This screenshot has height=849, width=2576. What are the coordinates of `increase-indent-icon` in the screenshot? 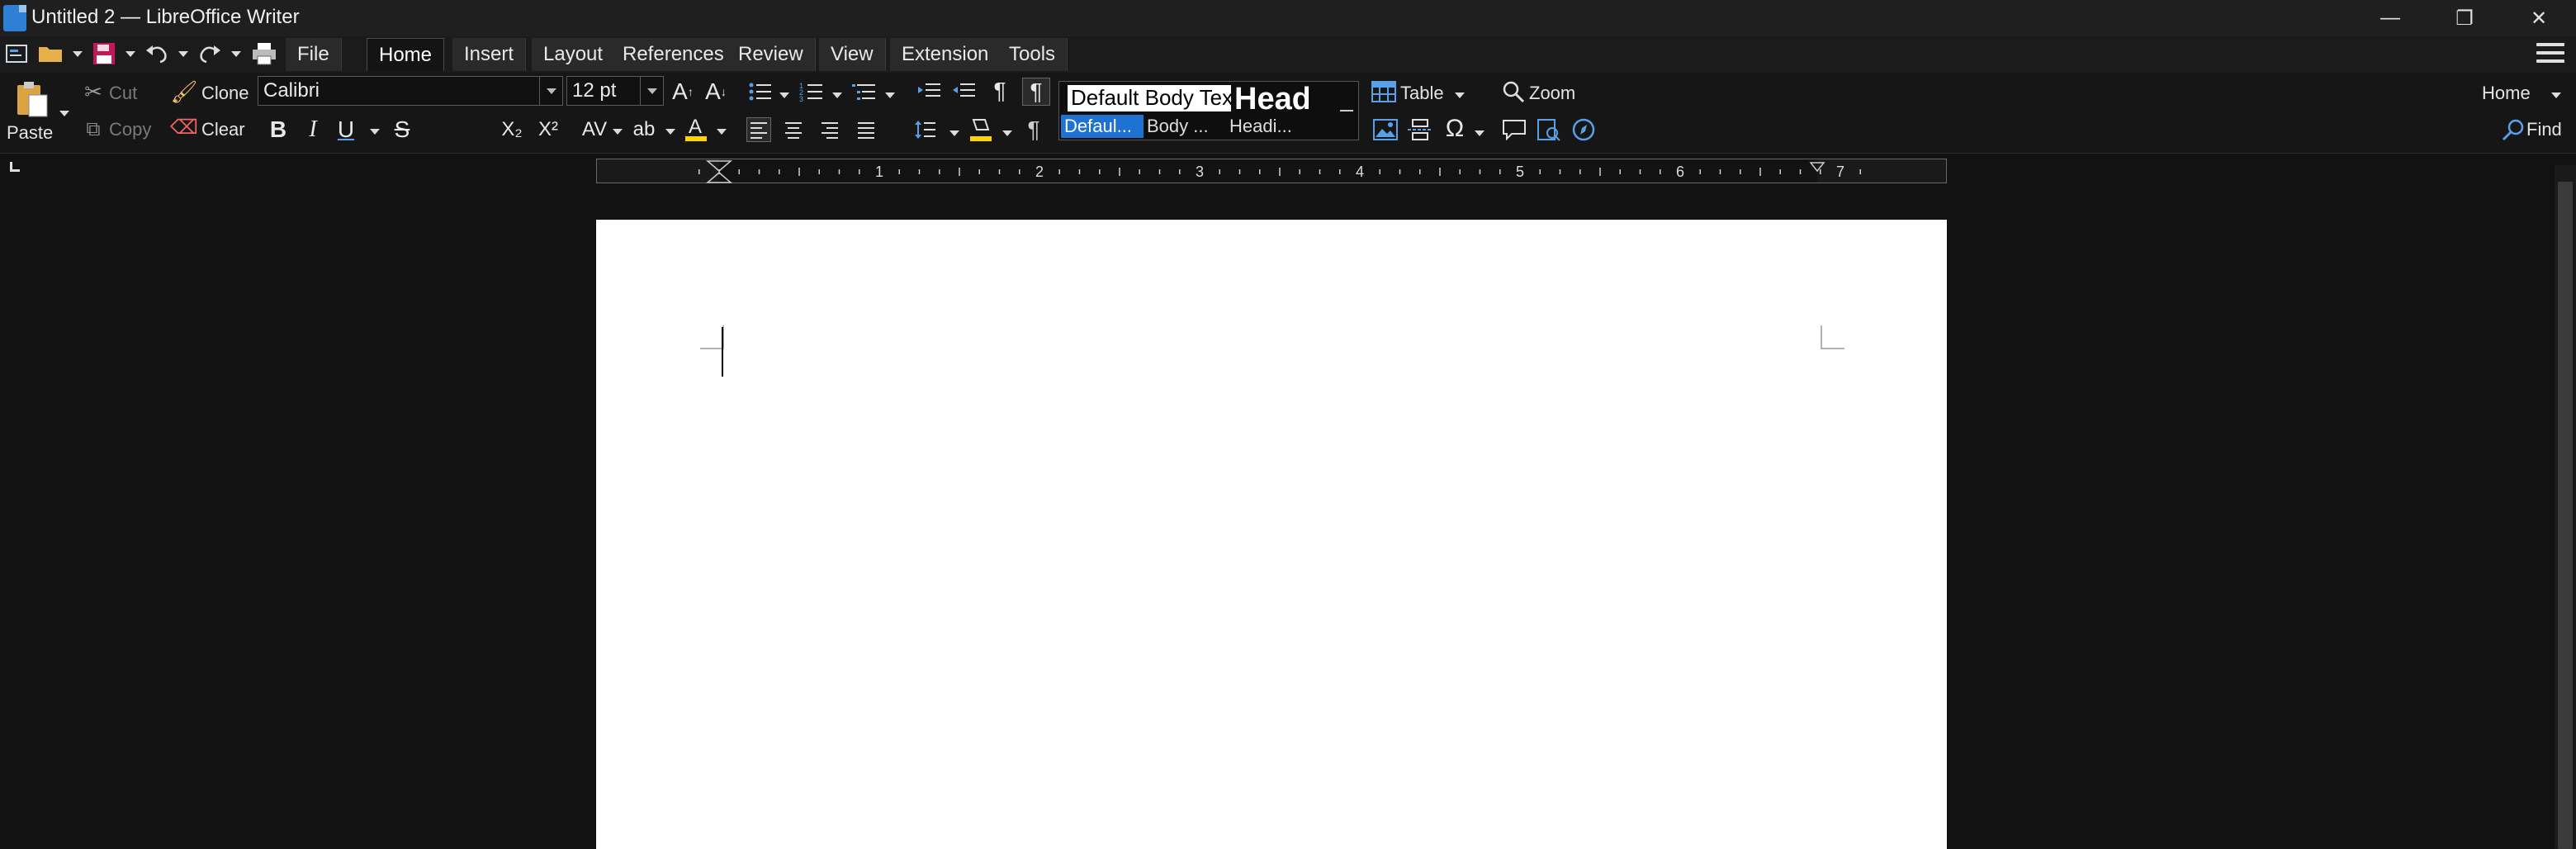 It's located at (928, 91).